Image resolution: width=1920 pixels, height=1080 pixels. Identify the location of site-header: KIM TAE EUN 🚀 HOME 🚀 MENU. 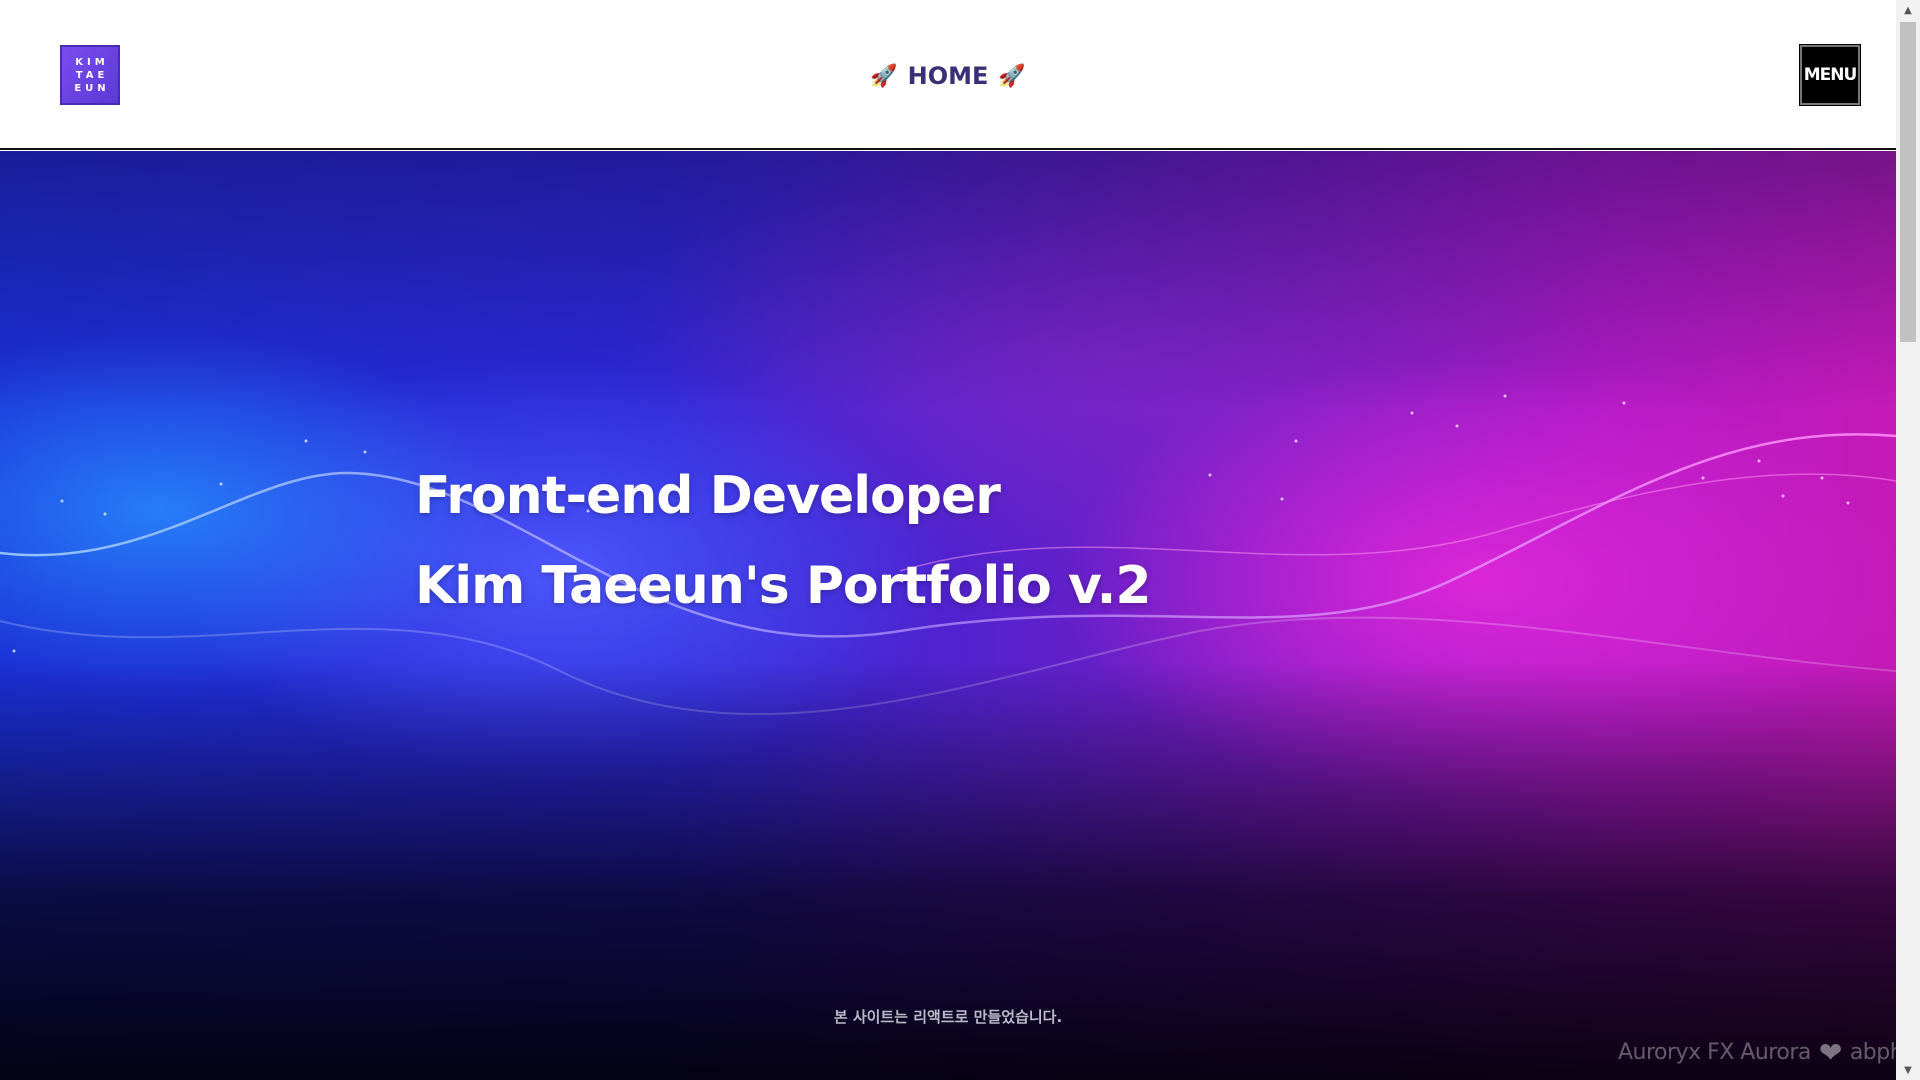
(948, 75).